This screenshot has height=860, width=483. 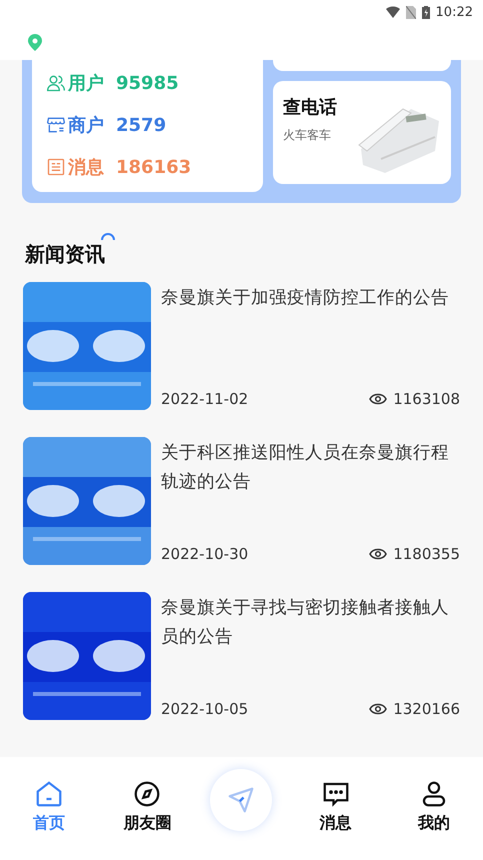 I want to click on card-title: 查电话, so click(x=310, y=107).